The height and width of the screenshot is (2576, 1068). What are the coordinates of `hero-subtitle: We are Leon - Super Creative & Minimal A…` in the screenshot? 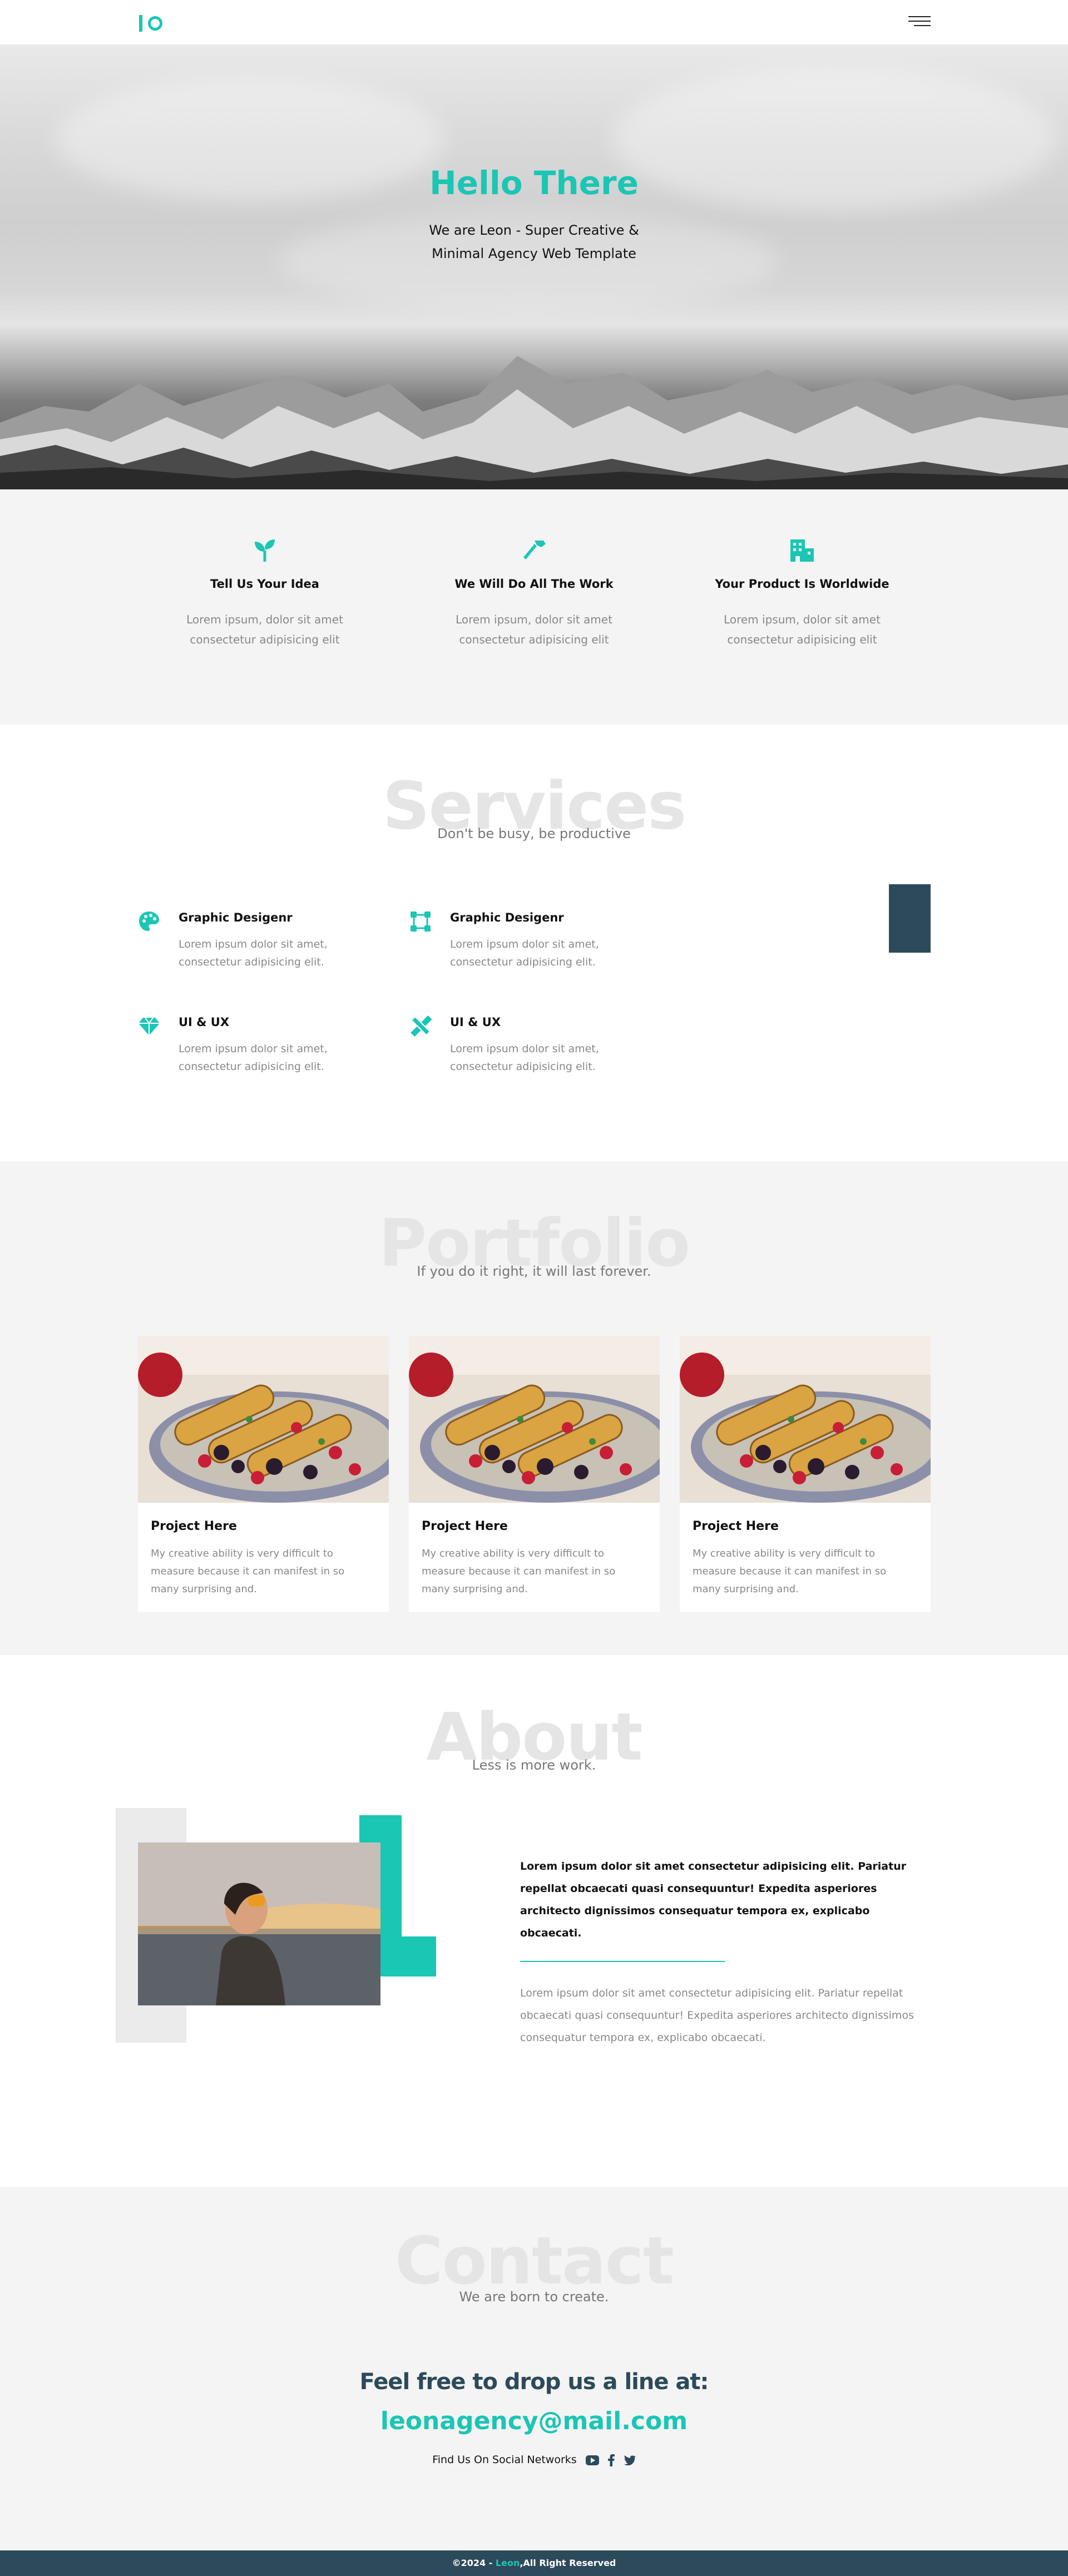 It's located at (534, 242).